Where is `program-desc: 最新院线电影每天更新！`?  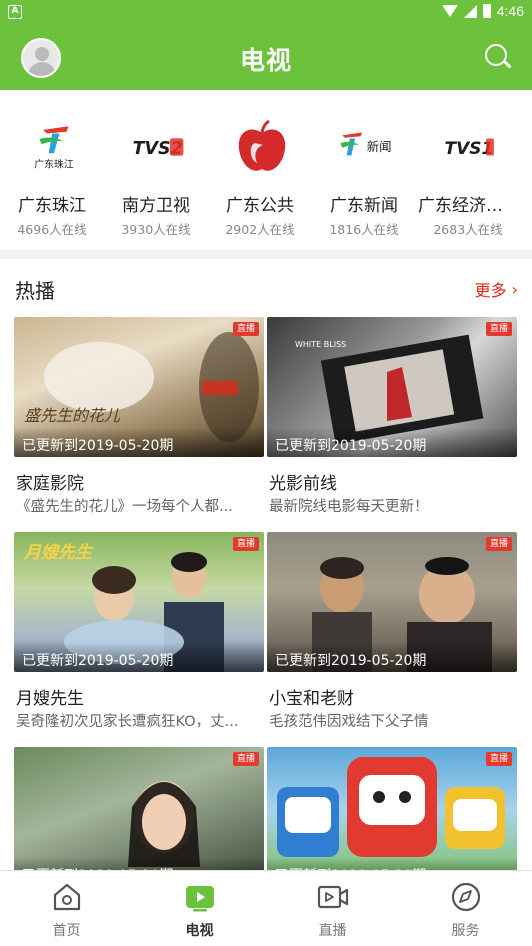 program-desc: 最新院线电影每天更新！ is located at coordinates (349, 507).